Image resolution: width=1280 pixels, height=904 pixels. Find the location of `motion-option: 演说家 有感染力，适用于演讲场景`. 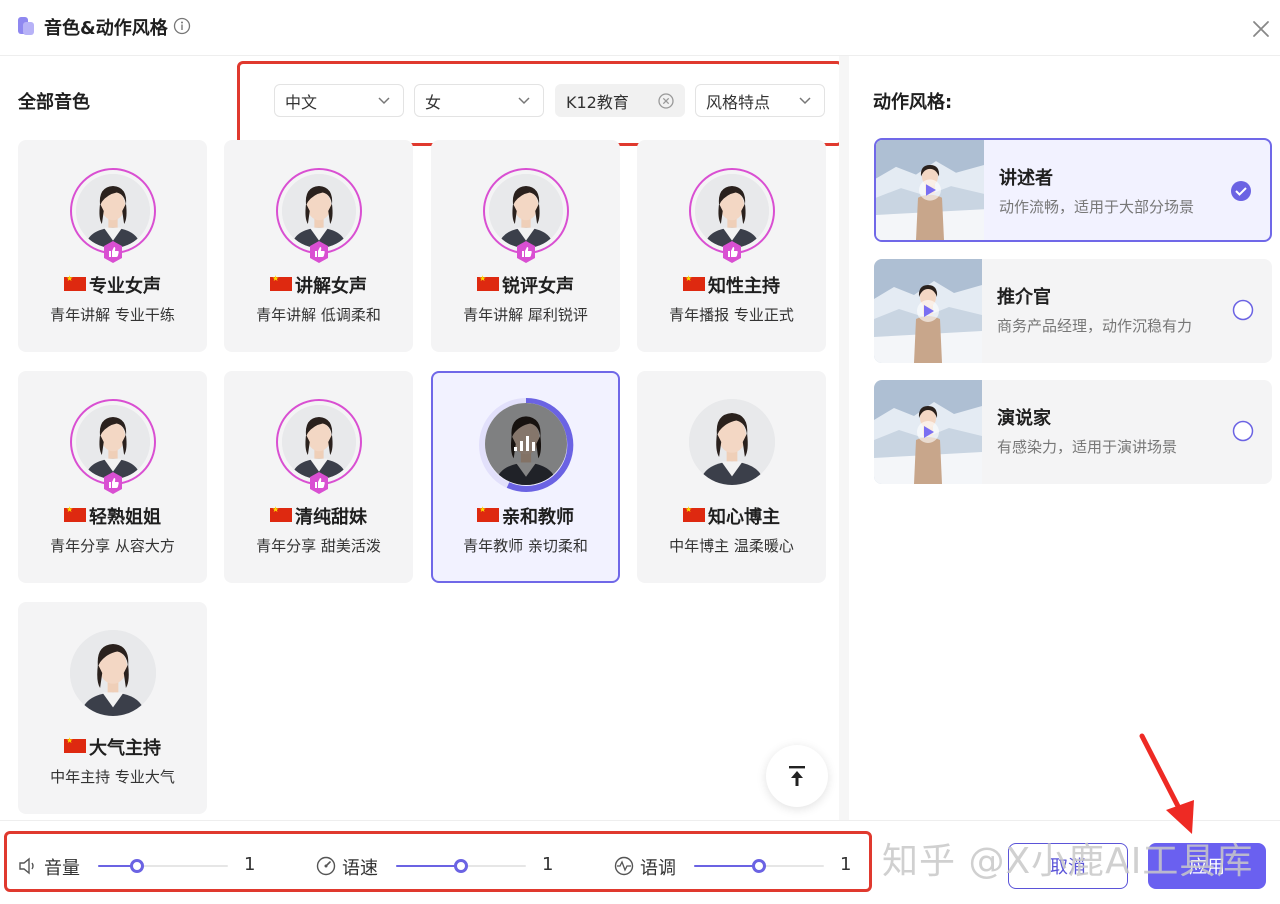

motion-option: 演说家 有感染力，适用于演讲场景 is located at coordinates (1073, 432).